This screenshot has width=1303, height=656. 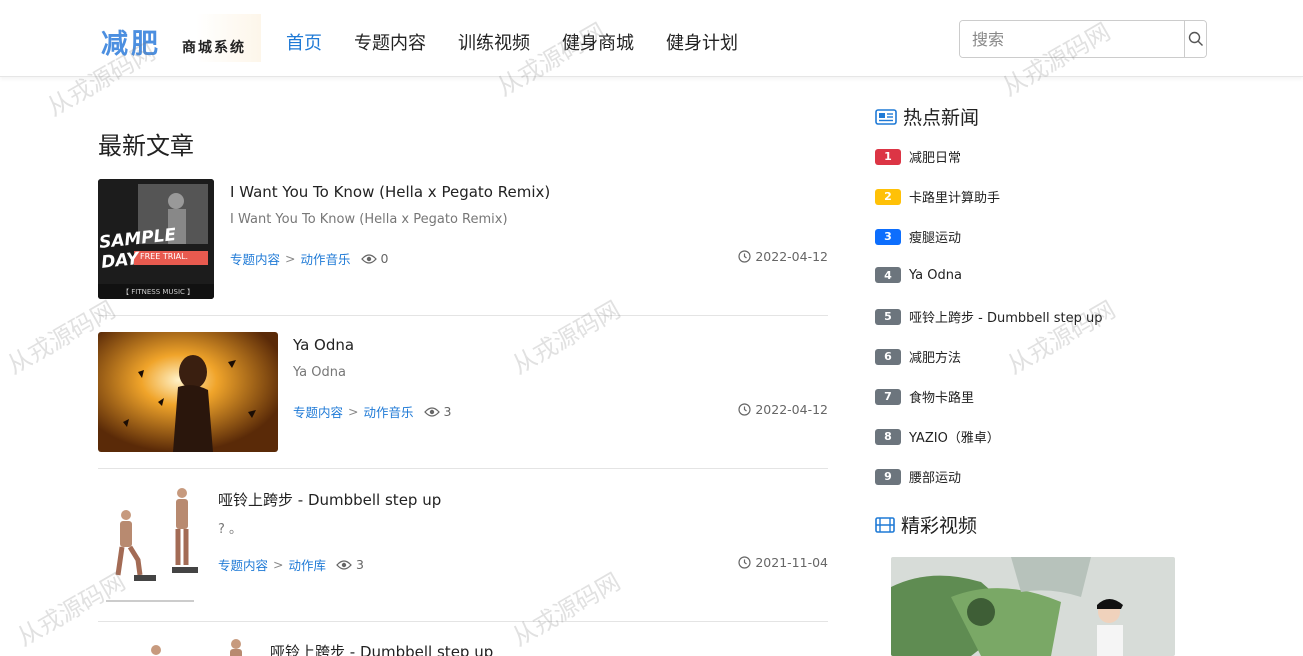 I want to click on hot-news-item: 7 食物卡路里, so click(x=924, y=396).